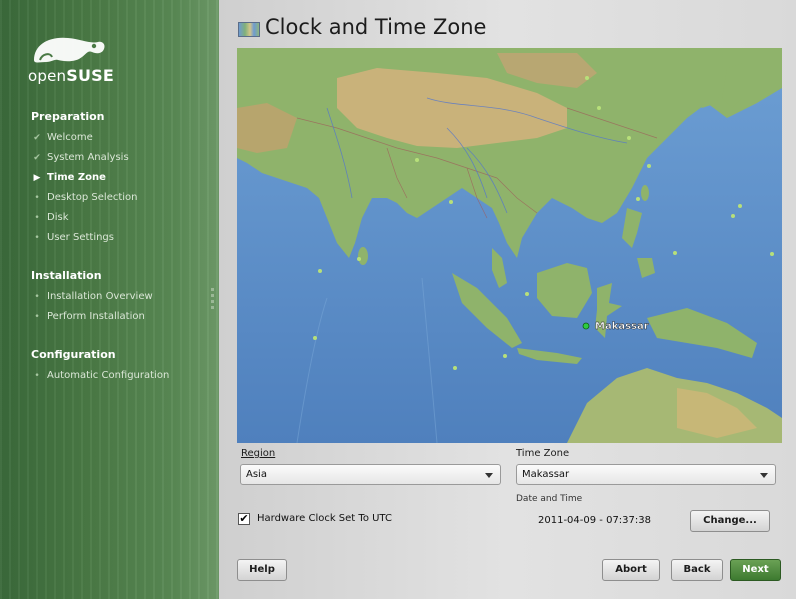  I want to click on world-map-icon, so click(249, 29).